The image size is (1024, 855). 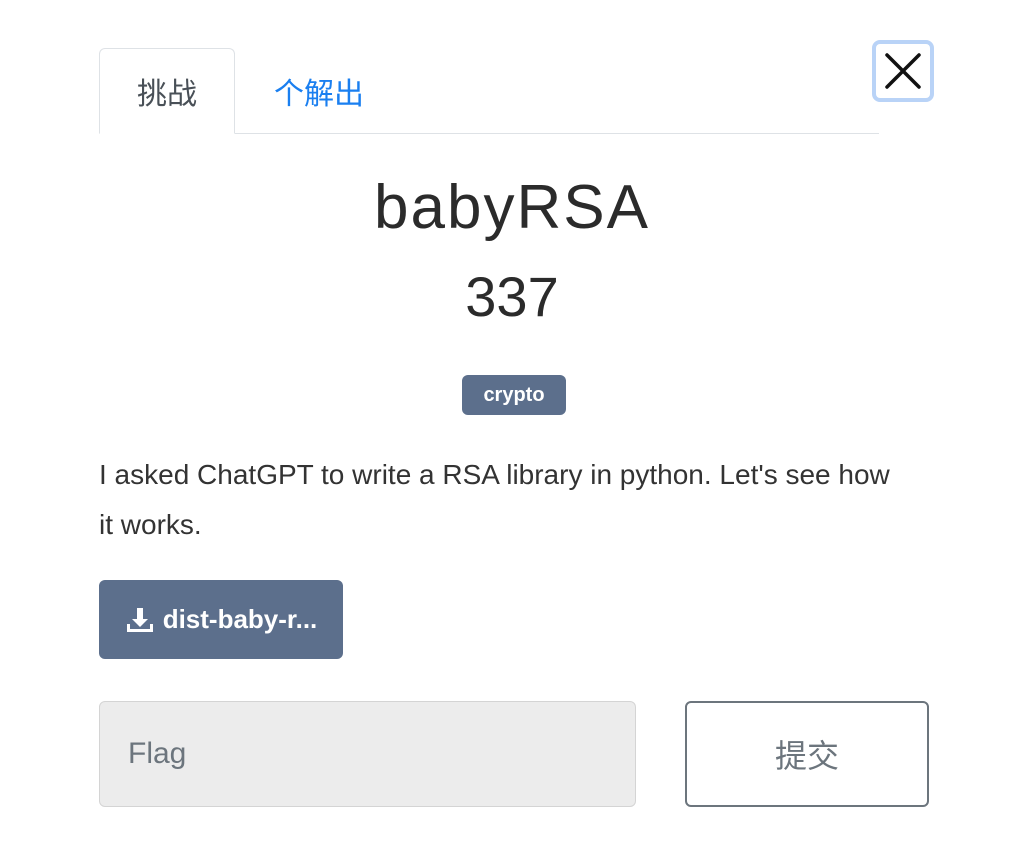 What do you see at coordinates (512, 296) in the screenshot?
I see `challenge-points: 337` at bounding box center [512, 296].